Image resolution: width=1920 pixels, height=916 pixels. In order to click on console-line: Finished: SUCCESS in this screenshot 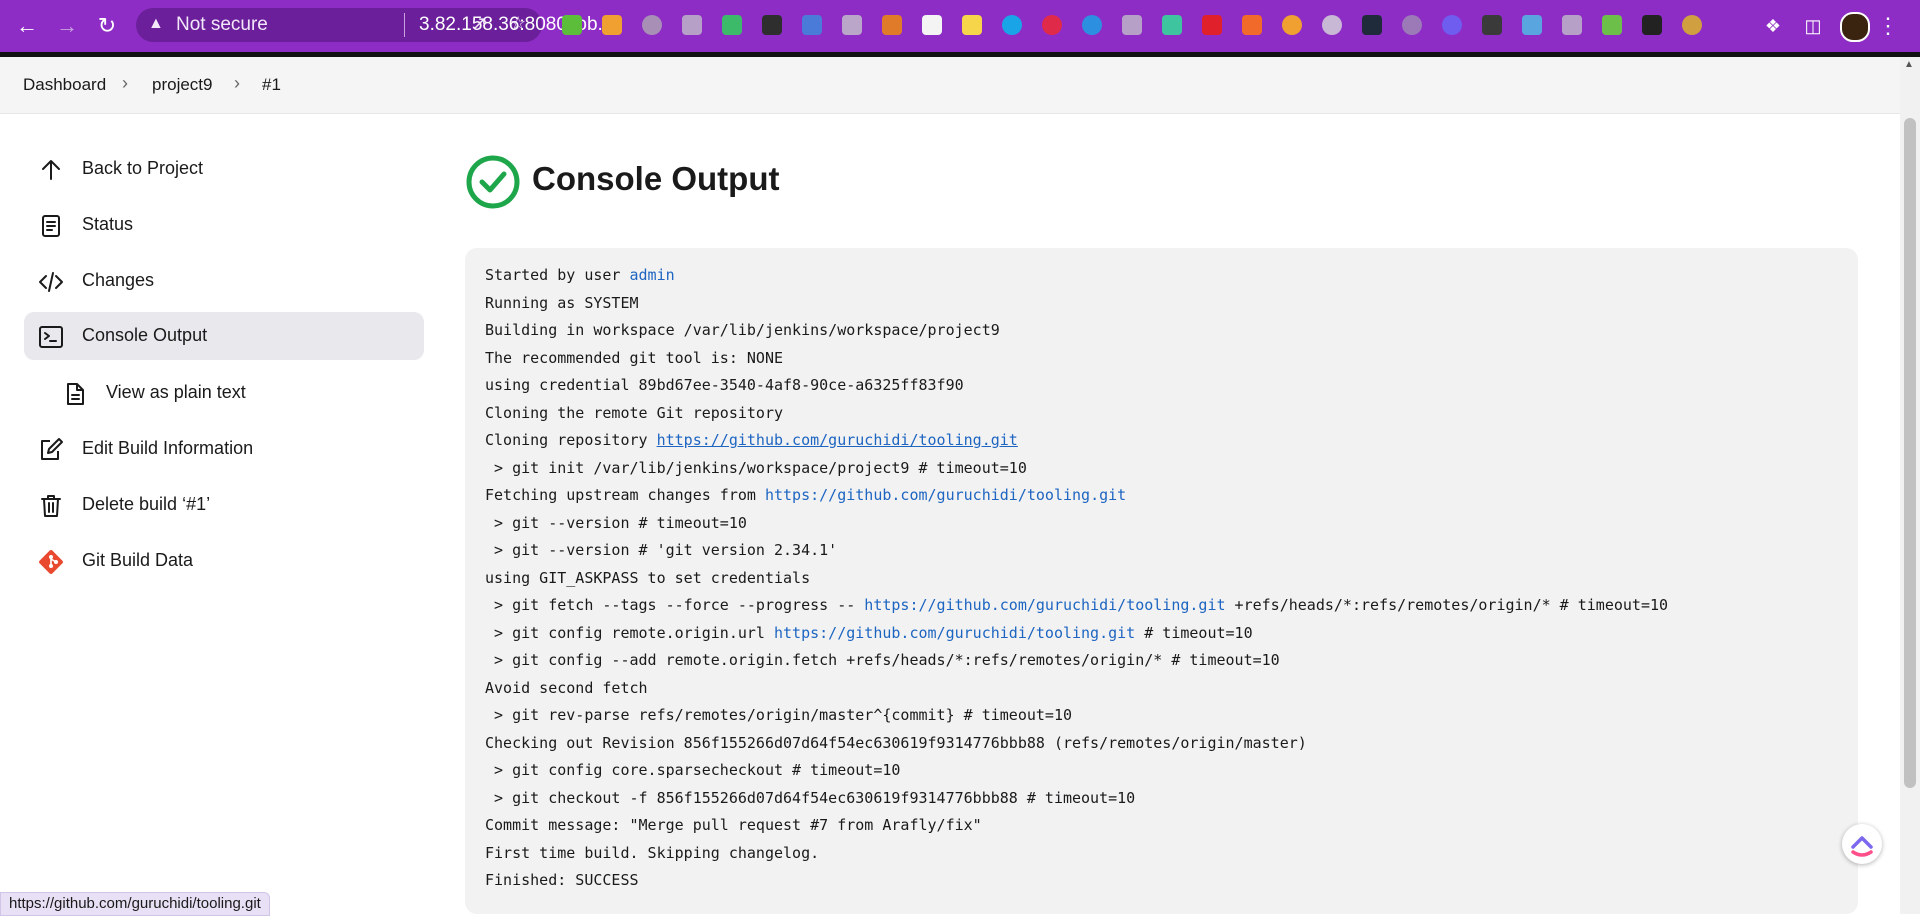, I will do `click(562, 880)`.